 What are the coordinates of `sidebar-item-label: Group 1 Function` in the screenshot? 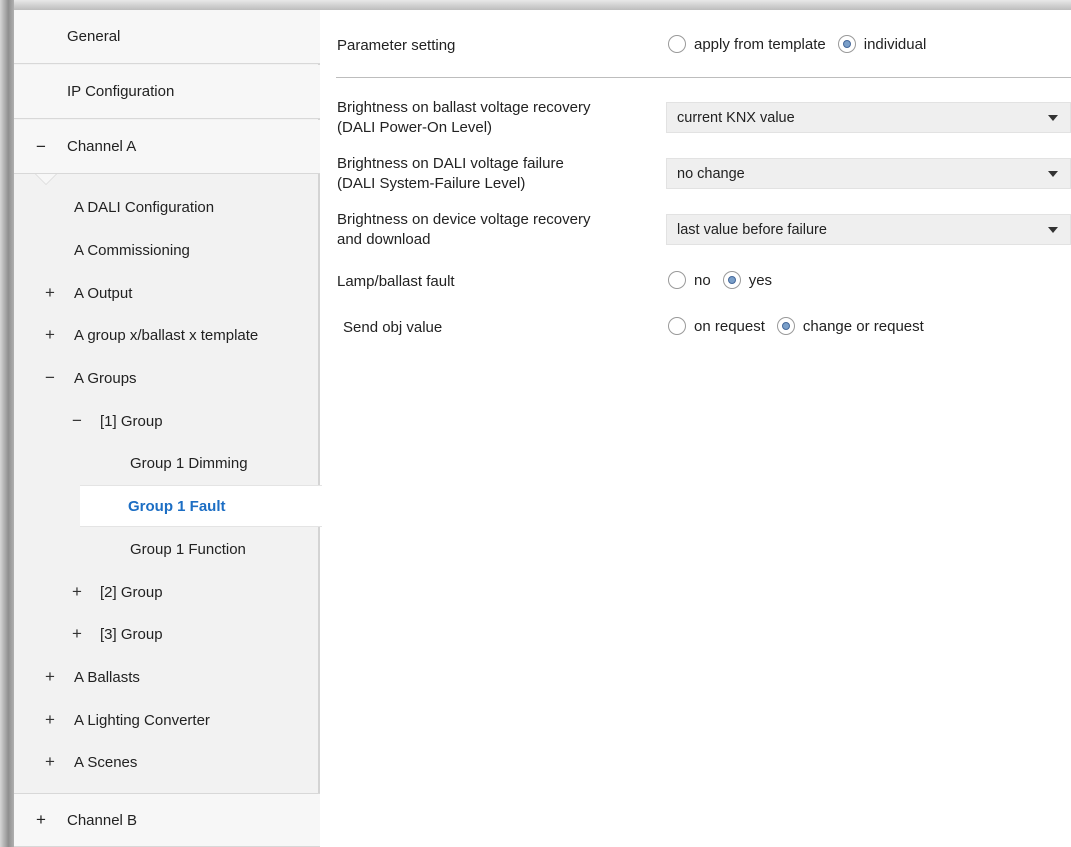 It's located at (188, 549).